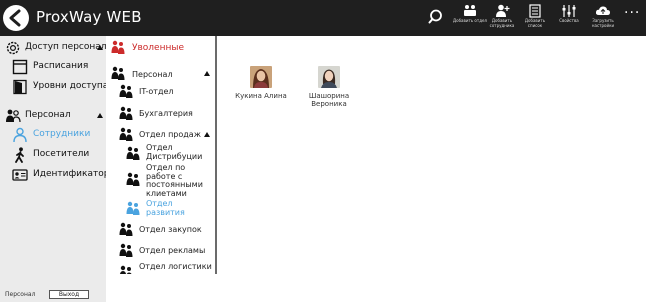  Describe the element at coordinates (48, 115) in the screenshot. I see `sidebar-item-label: Персонал` at that location.